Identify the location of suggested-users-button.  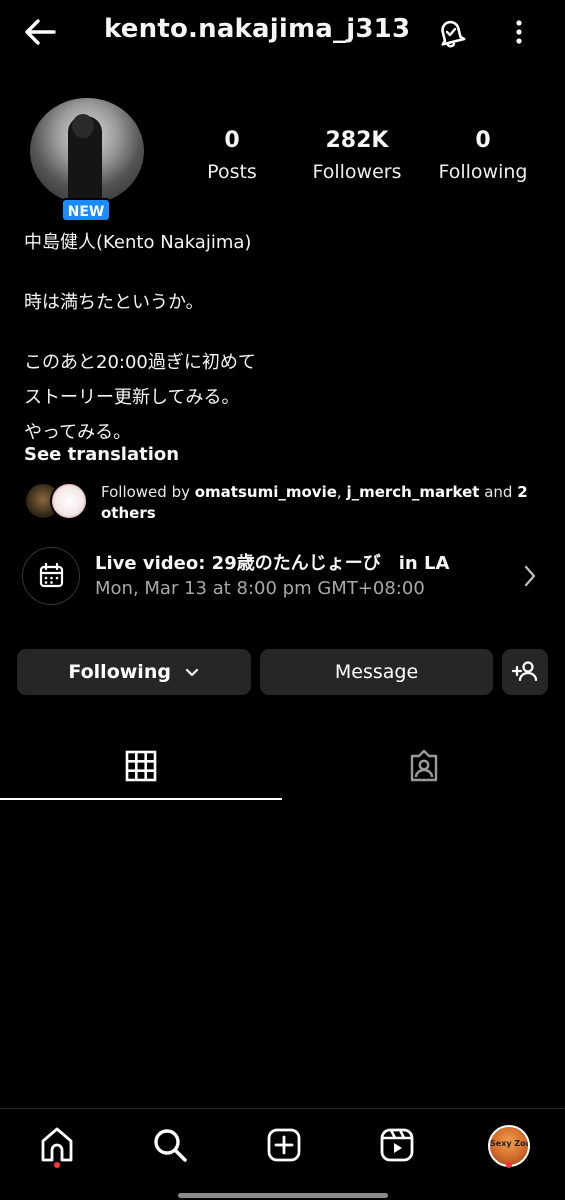
(525, 672).